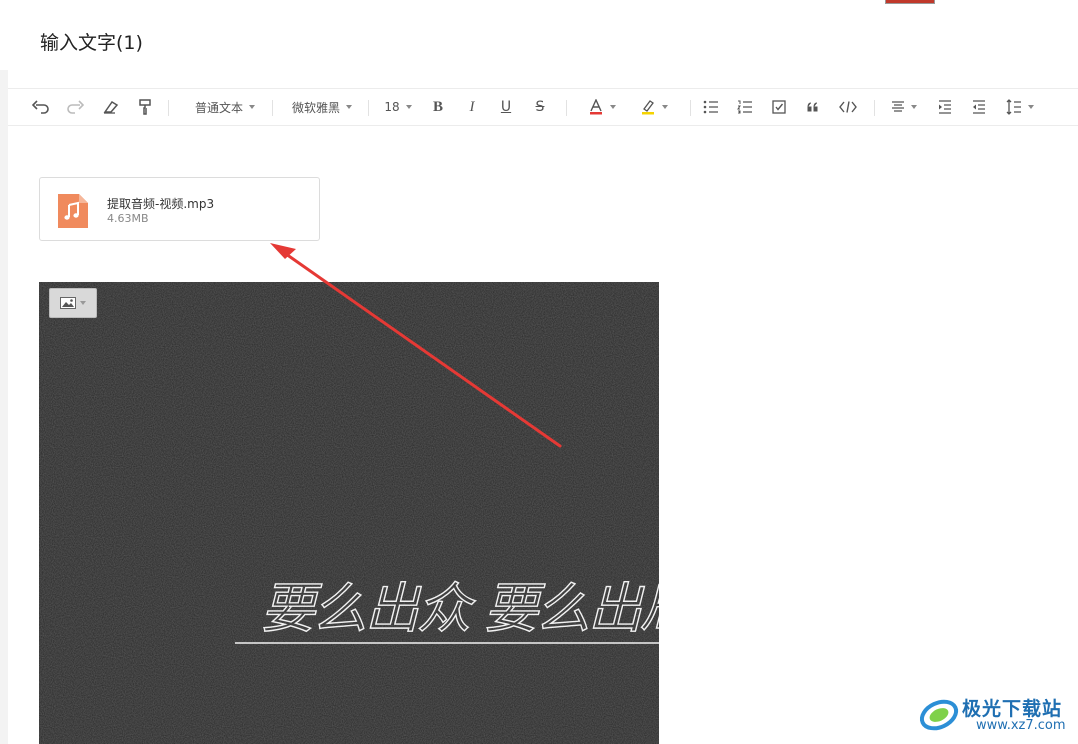  I want to click on format-painter-button, so click(145, 107).